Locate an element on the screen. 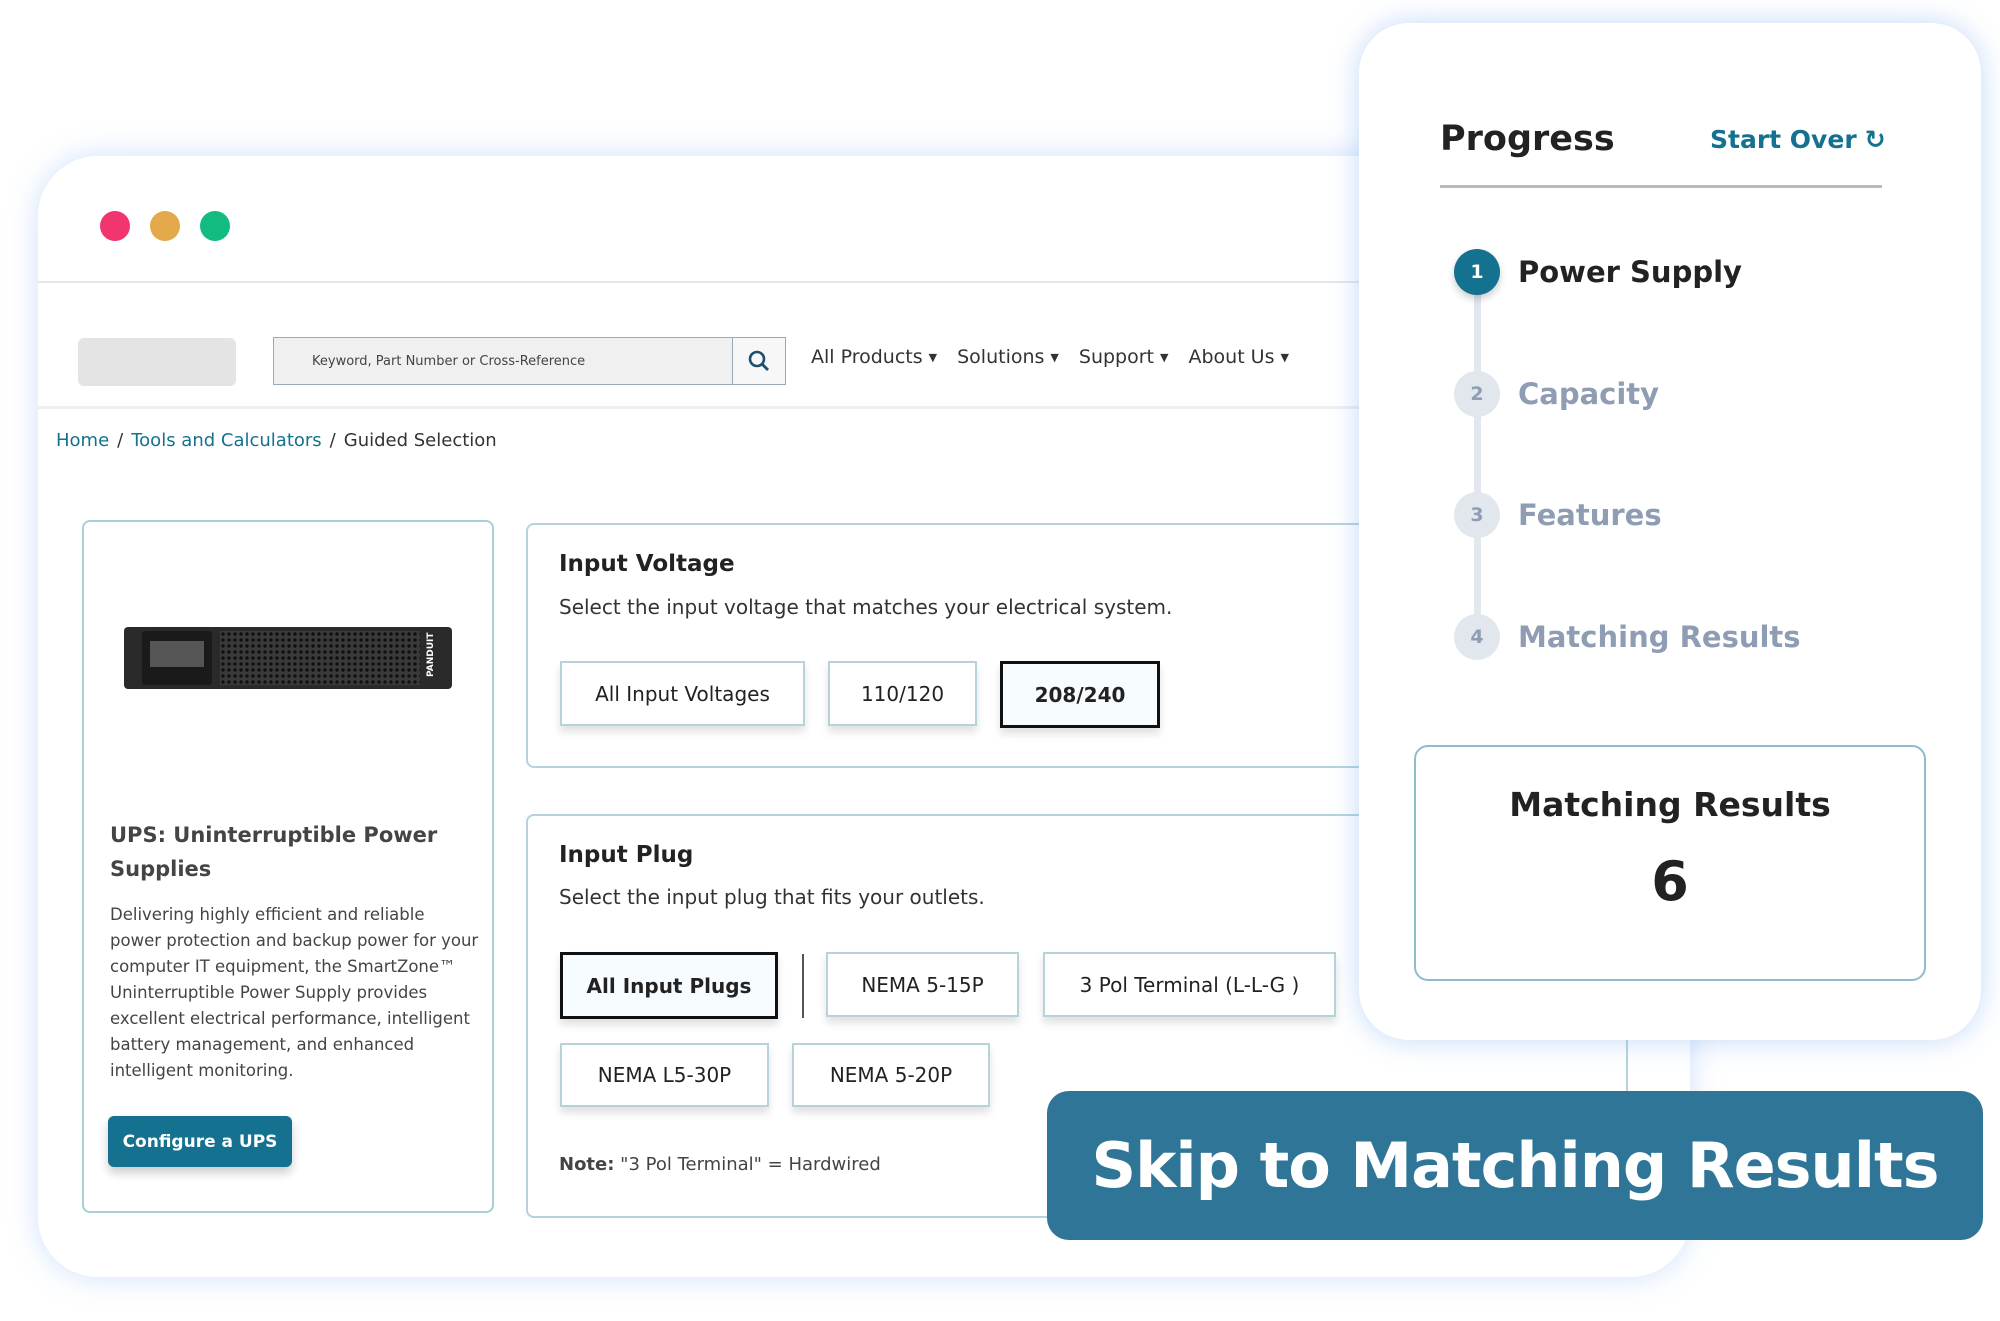 This screenshot has height=1321, width=2000. nav-label: Solutions is located at coordinates (1001, 357).